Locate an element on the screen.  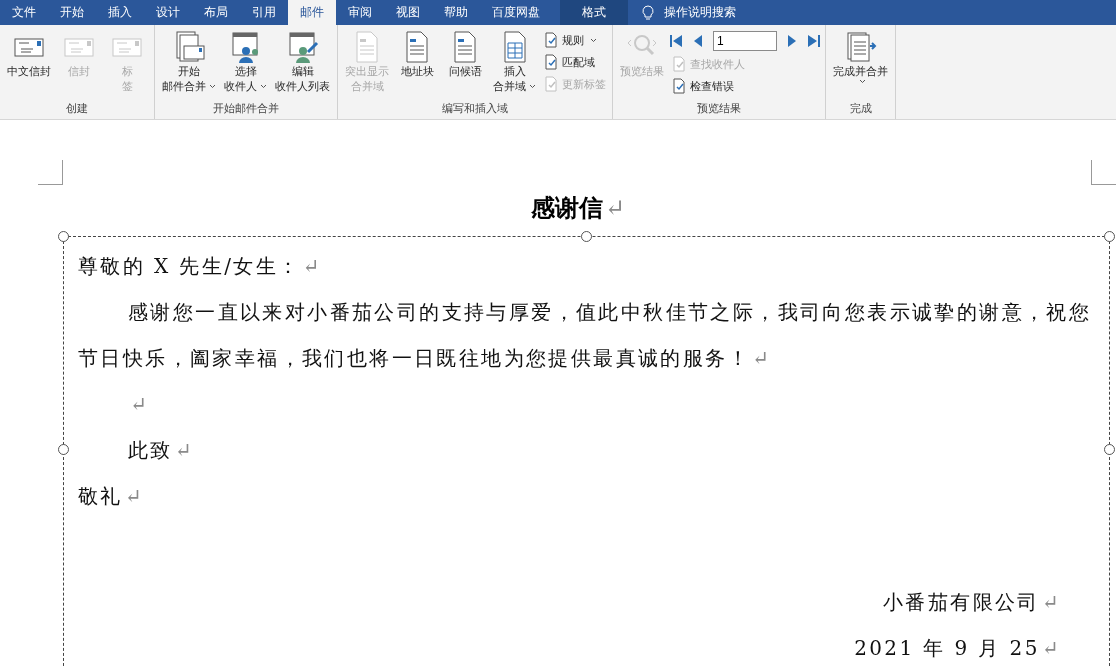
ribbon-small-button: 检查错误 is located at coordinates (745, 86).